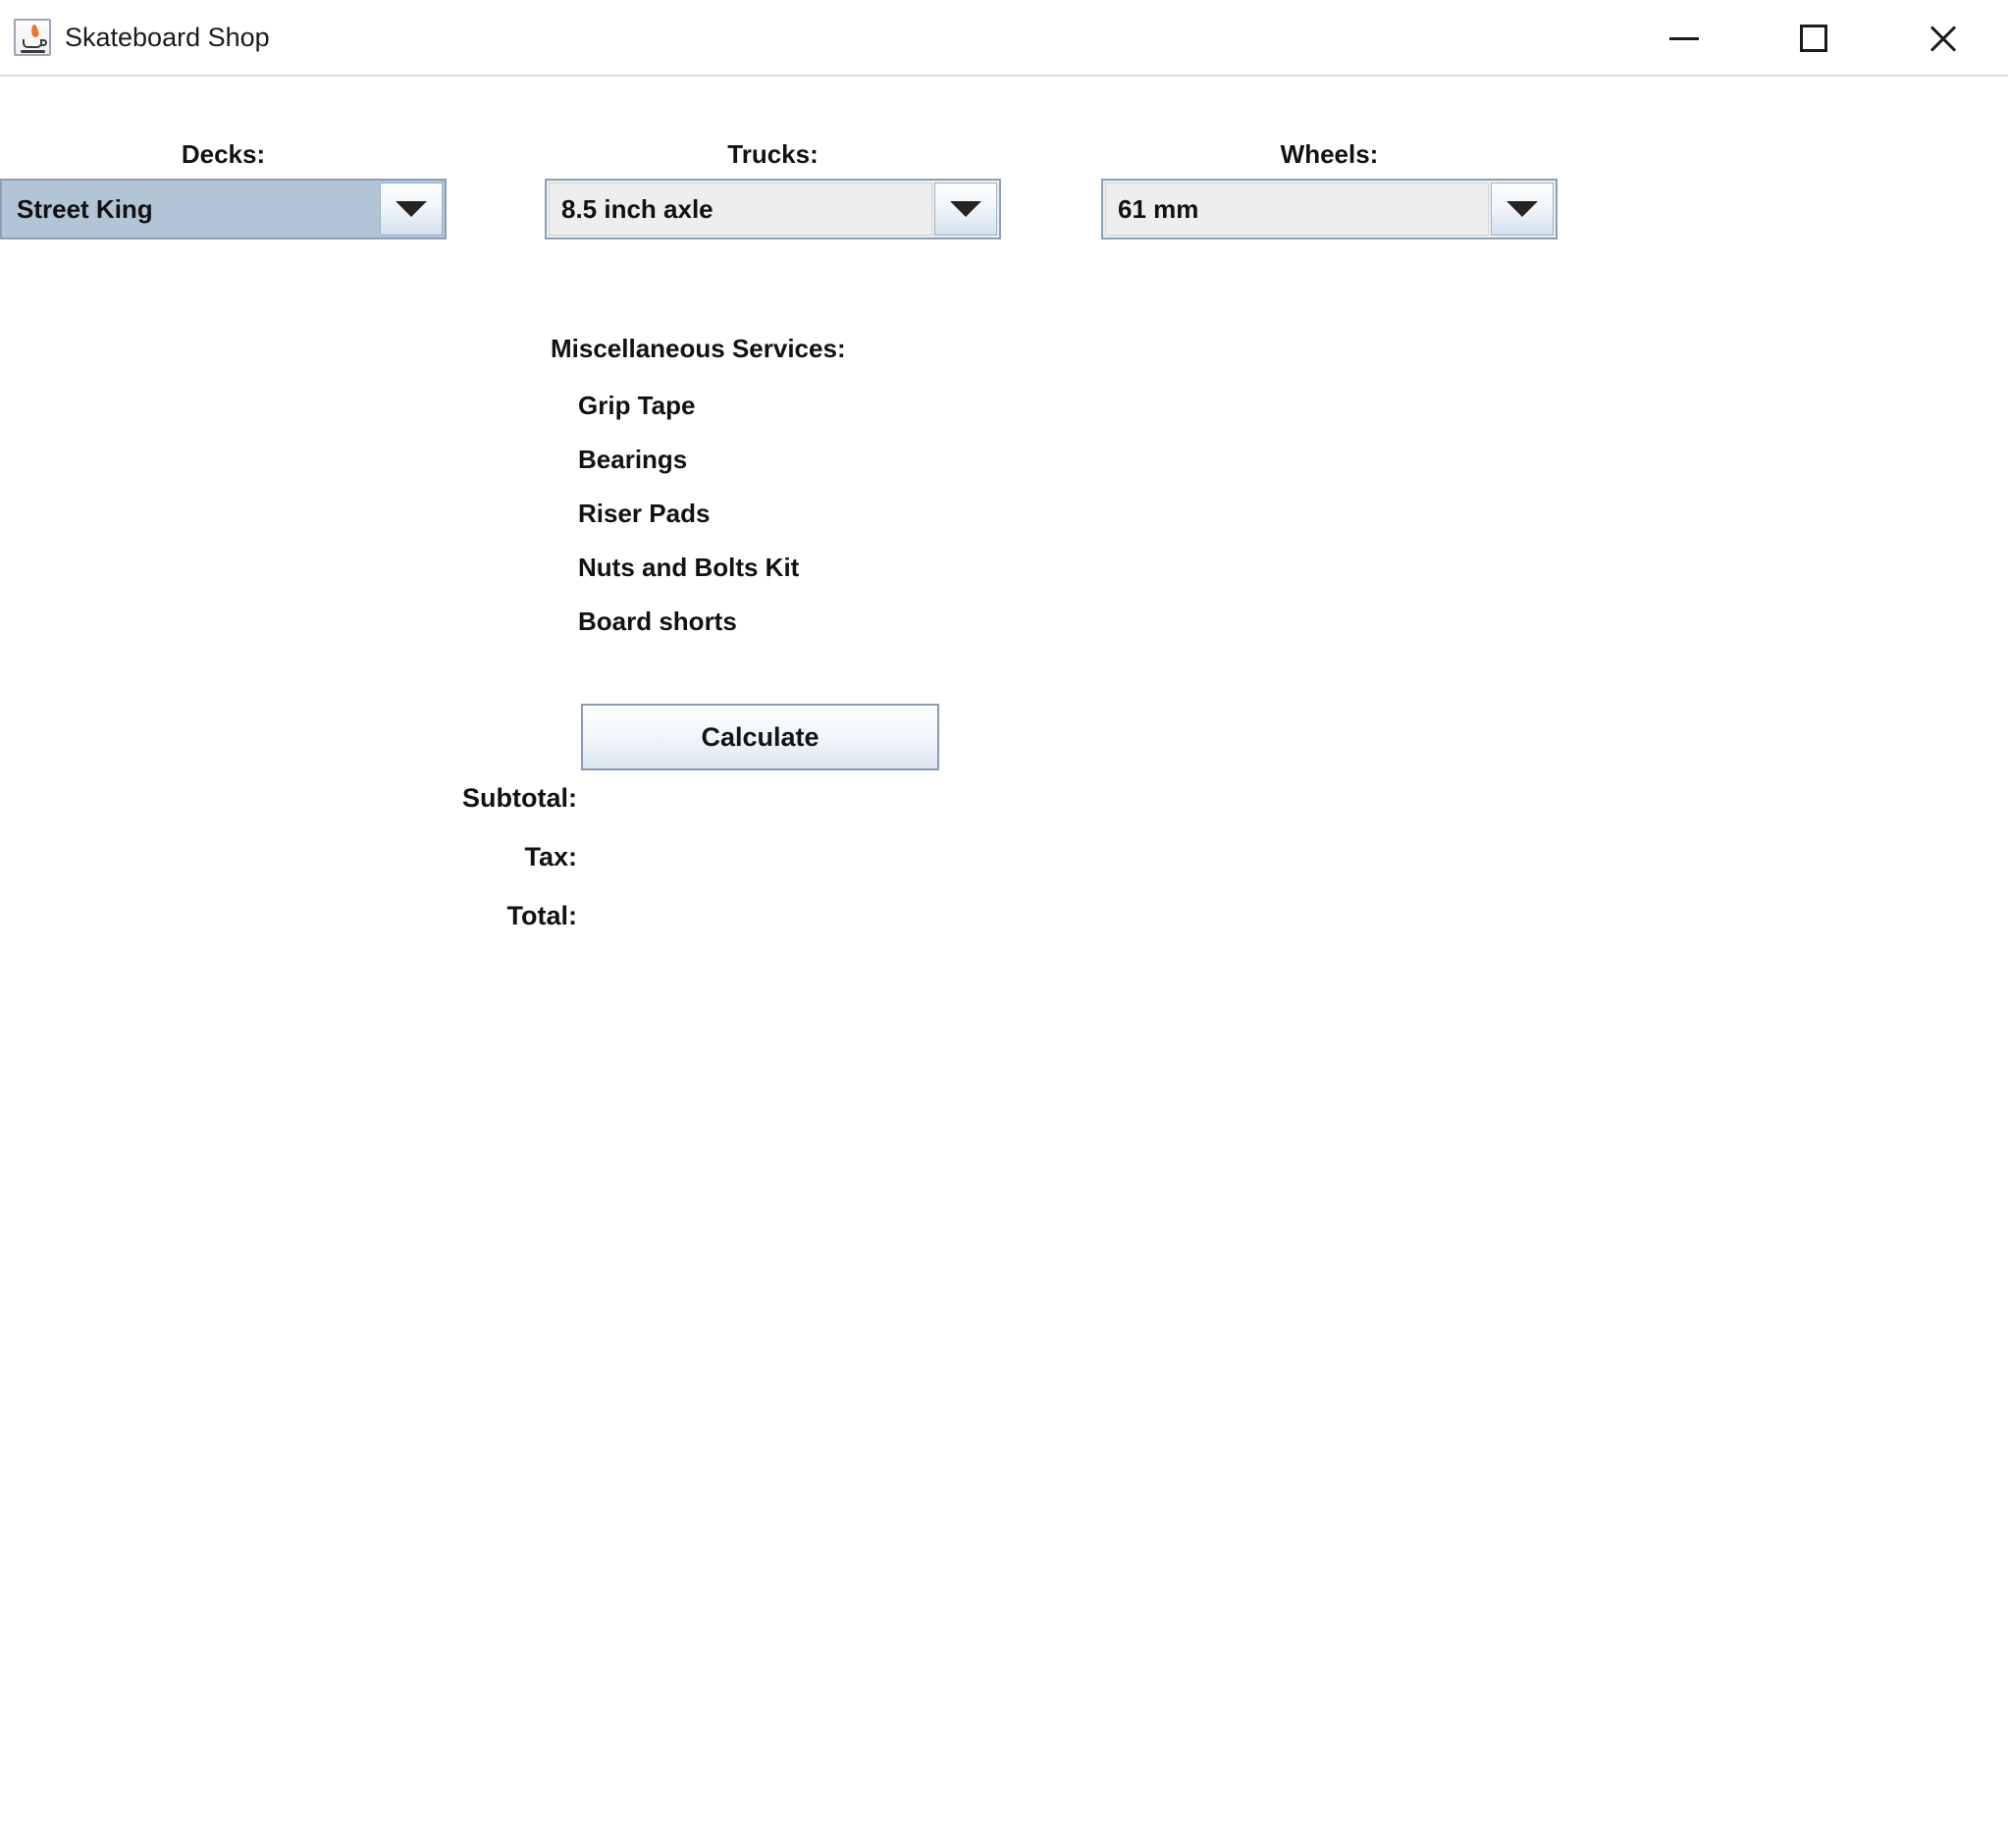 This screenshot has height=1848, width=2008. I want to click on list-item: Riser Pads, so click(796, 514).